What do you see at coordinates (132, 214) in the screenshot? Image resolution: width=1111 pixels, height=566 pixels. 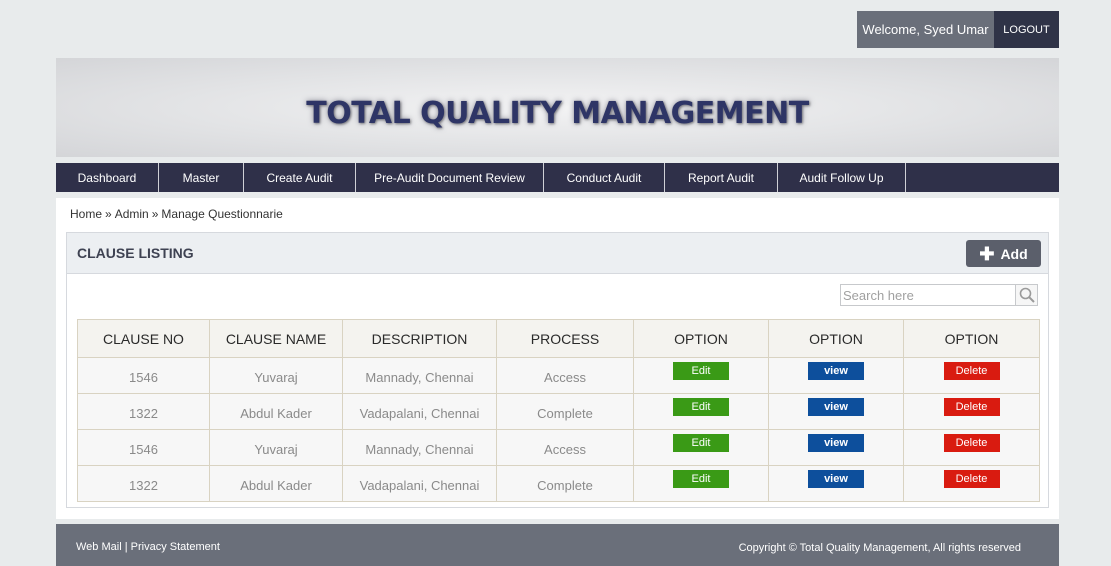 I see `breadcrumb-admin: Admin` at bounding box center [132, 214].